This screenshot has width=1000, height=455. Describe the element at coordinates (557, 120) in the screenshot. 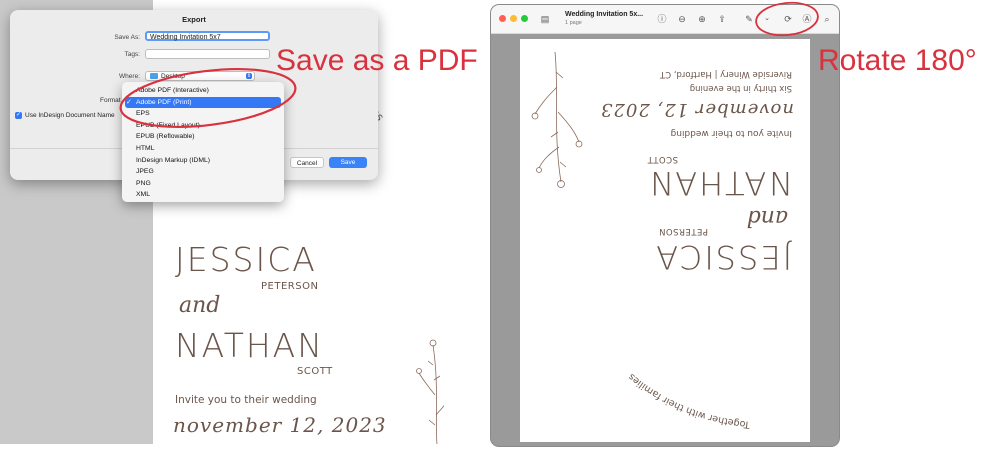

I see `floral-sprig-rotated-icon` at that location.